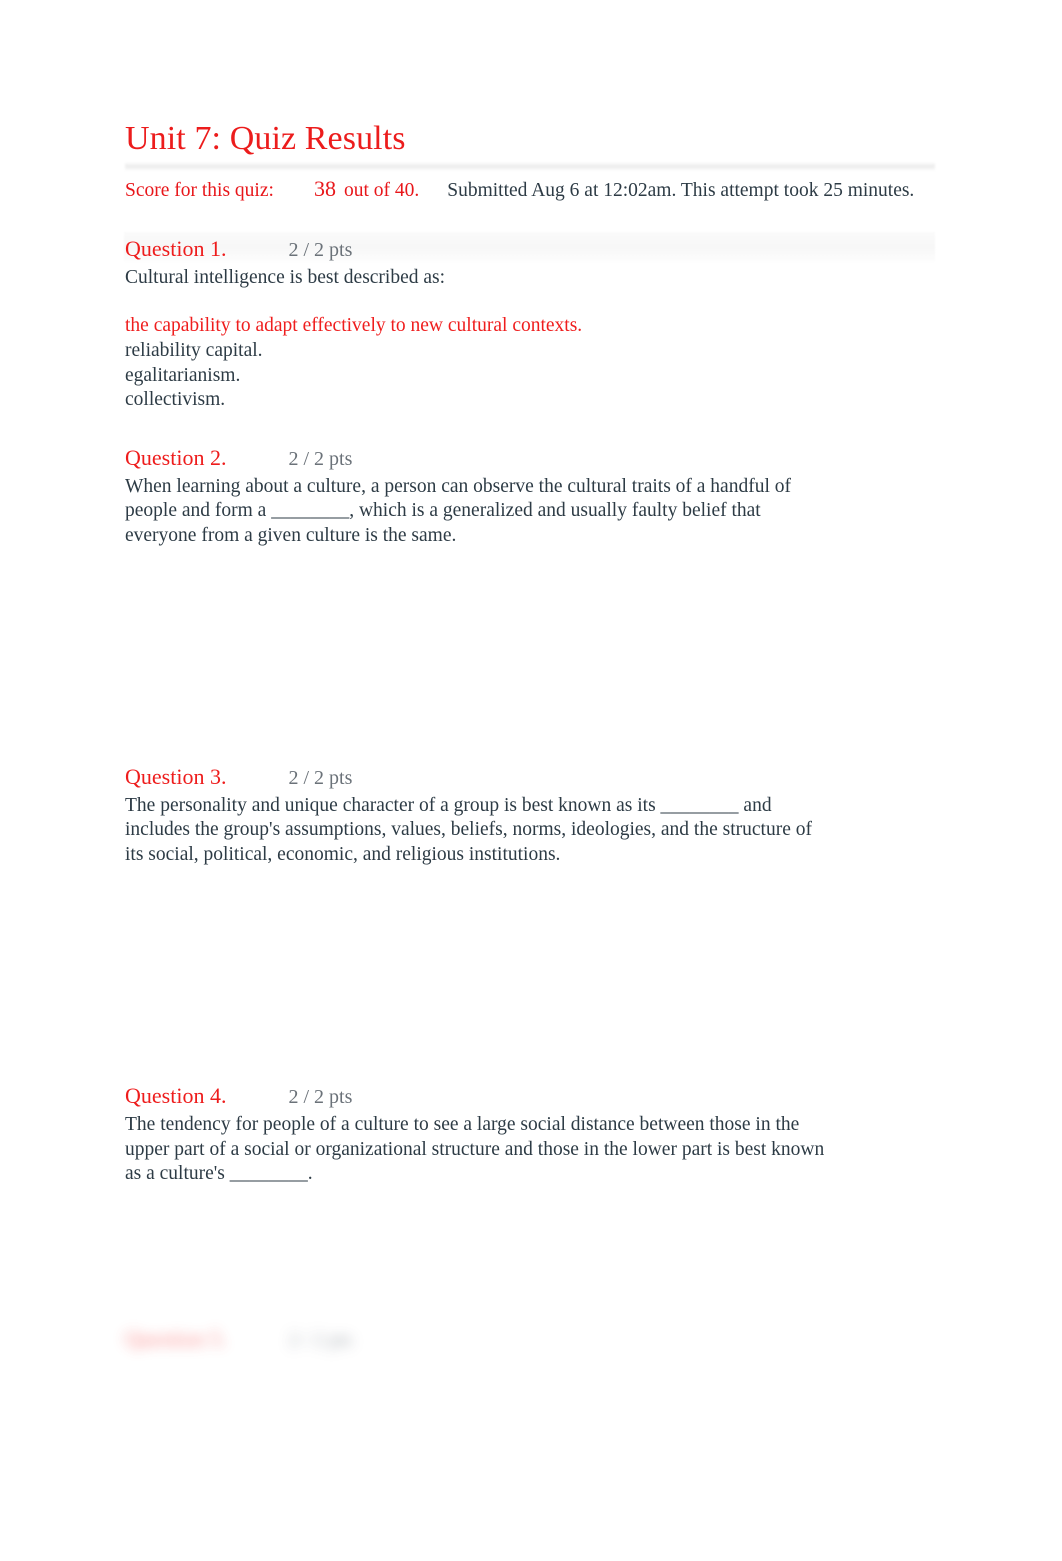  I want to click on question-header-5-blurred: Question 5. 2 / 2 pts, so click(275, 1347).